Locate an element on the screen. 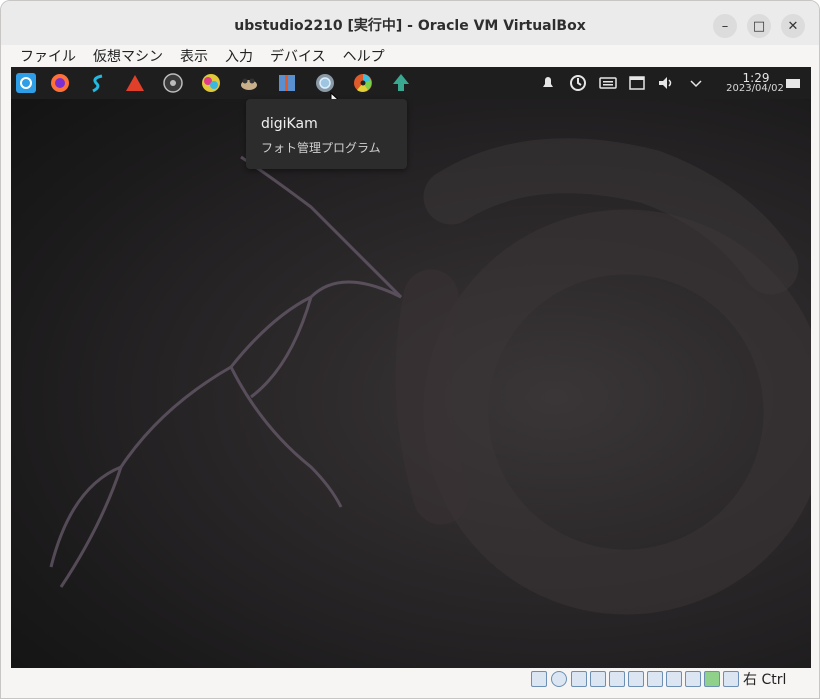  synfig-icon is located at coordinates (97, 83).